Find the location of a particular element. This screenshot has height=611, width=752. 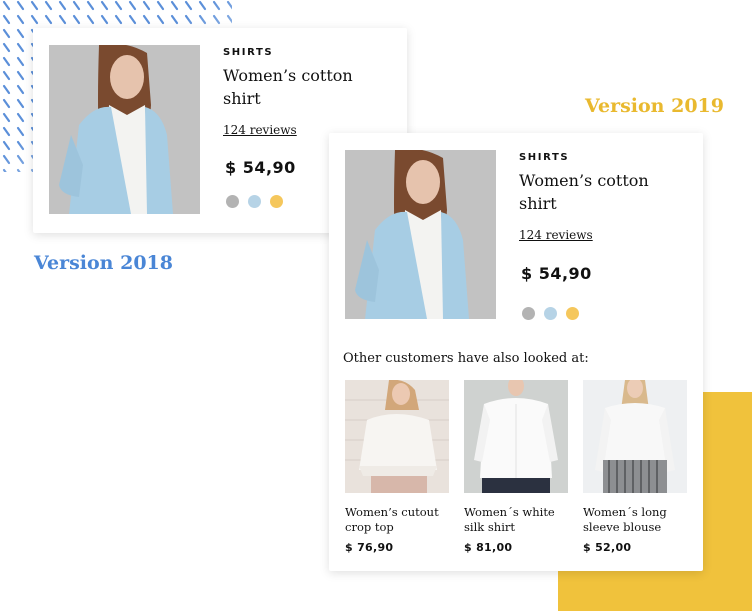

recommendations-heading: Other customers have also looked at: is located at coordinates (466, 358).